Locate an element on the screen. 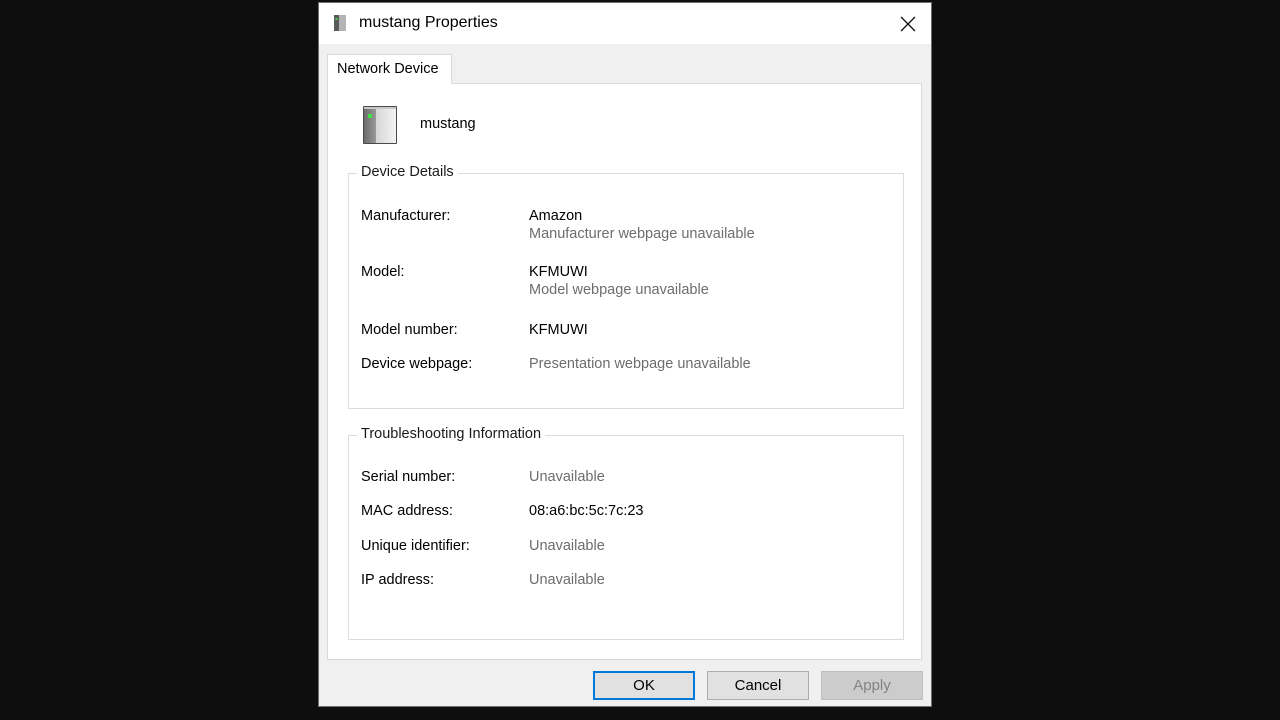  ok-button: OK is located at coordinates (644, 685).